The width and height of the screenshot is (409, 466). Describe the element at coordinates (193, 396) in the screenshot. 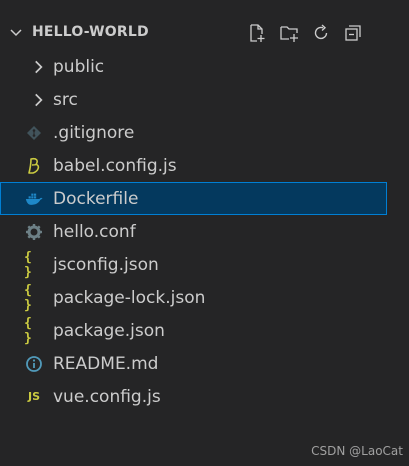

I see `tree-item-vue-config: JS vue.config.js` at that location.